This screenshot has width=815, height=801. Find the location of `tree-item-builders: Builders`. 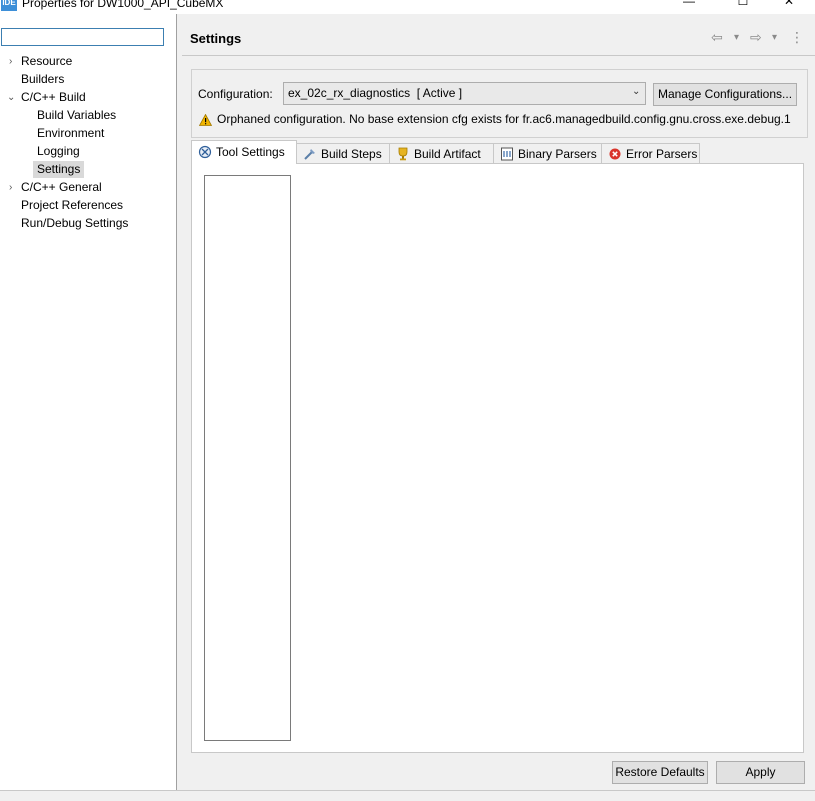

tree-item-builders: Builders is located at coordinates (42, 79).